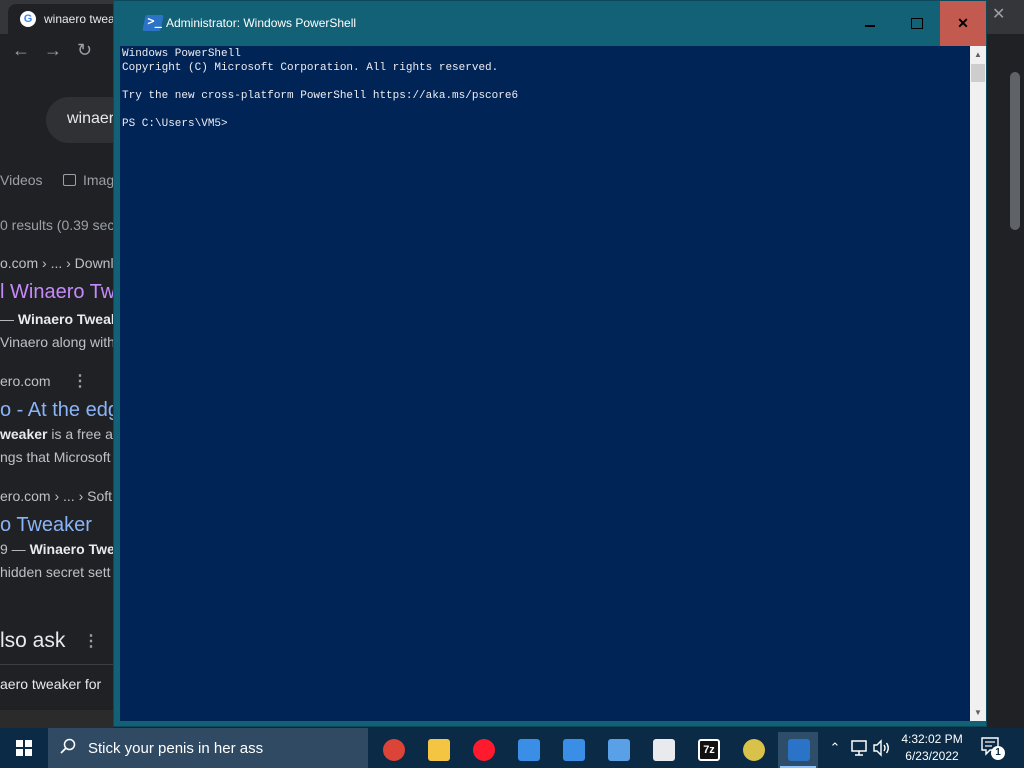 Image resolution: width=1024 pixels, height=768 pixels. What do you see at coordinates (917, 23) in the screenshot?
I see `maximize-button` at bounding box center [917, 23].